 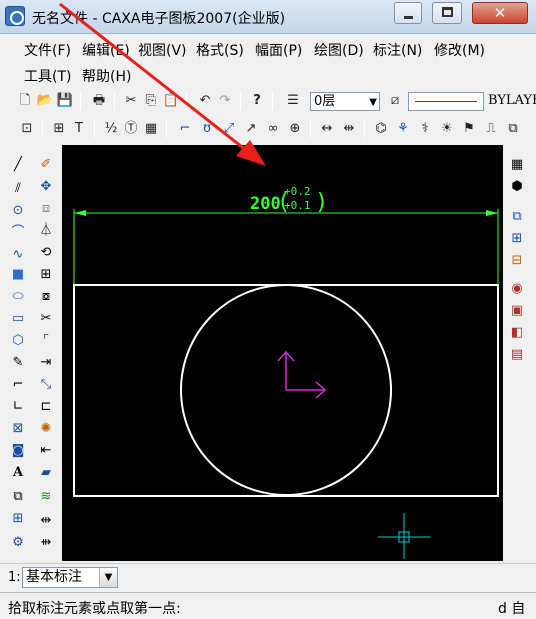 What do you see at coordinates (404, 536) in the screenshot?
I see `crosshair-cursor` at bounding box center [404, 536].